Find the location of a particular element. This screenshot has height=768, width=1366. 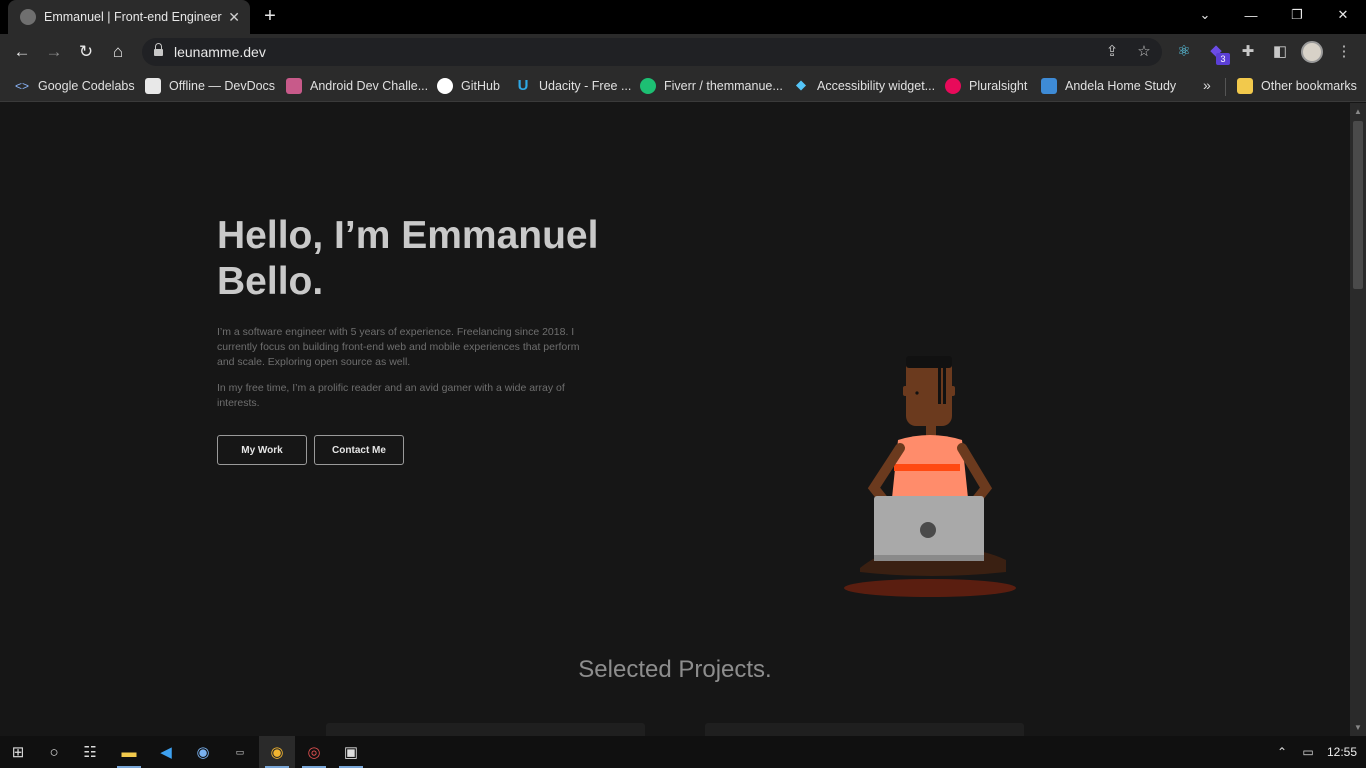

other-bookmarks-label: Other bookmarks is located at coordinates (1309, 86).